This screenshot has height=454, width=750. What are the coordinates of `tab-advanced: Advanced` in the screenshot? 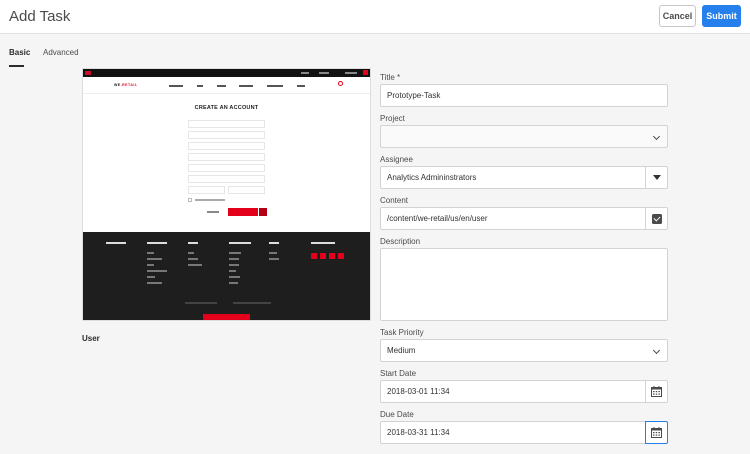 It's located at (61, 52).